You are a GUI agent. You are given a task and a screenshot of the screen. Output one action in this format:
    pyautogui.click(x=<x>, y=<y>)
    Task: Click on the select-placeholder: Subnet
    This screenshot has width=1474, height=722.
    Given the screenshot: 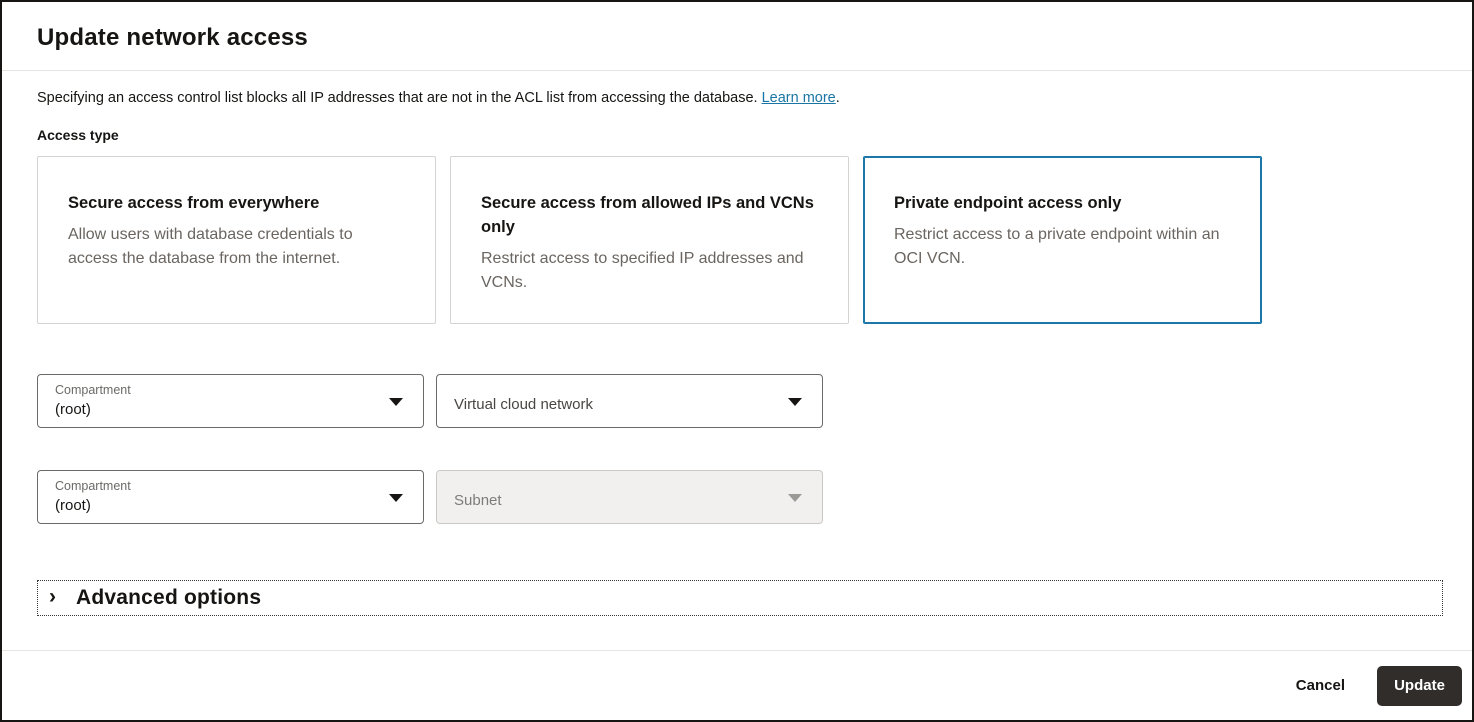 What is the action you would take?
    pyautogui.click(x=478, y=500)
    